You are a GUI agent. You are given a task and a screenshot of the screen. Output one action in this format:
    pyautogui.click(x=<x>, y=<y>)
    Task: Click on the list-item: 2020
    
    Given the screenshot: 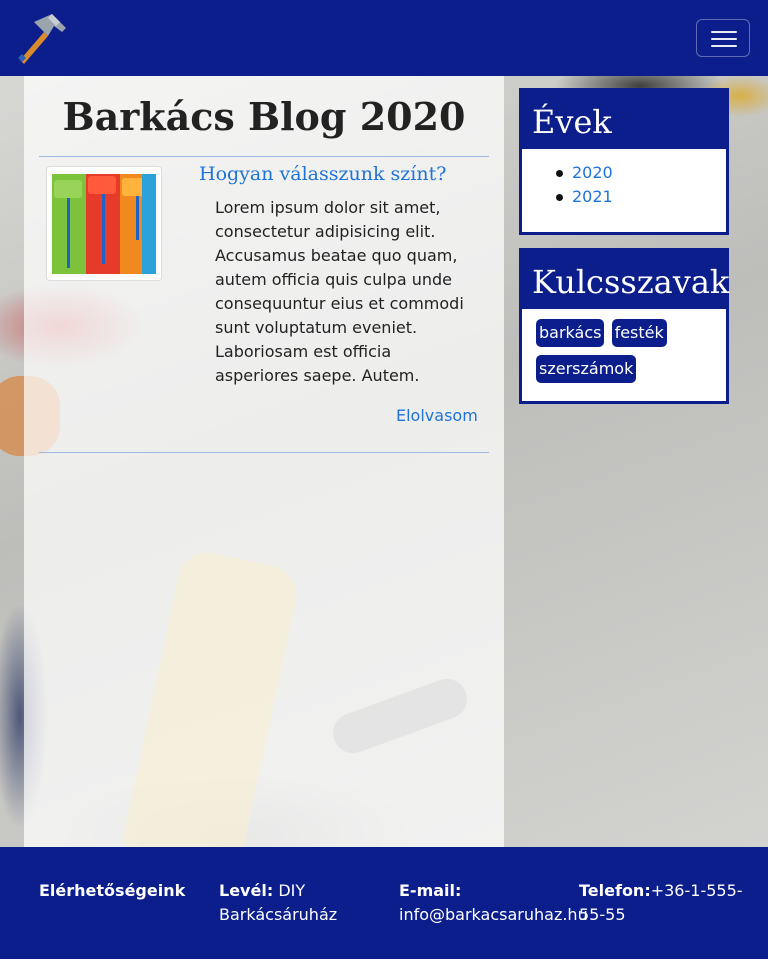 What is the action you would take?
    pyautogui.click(x=624, y=173)
    